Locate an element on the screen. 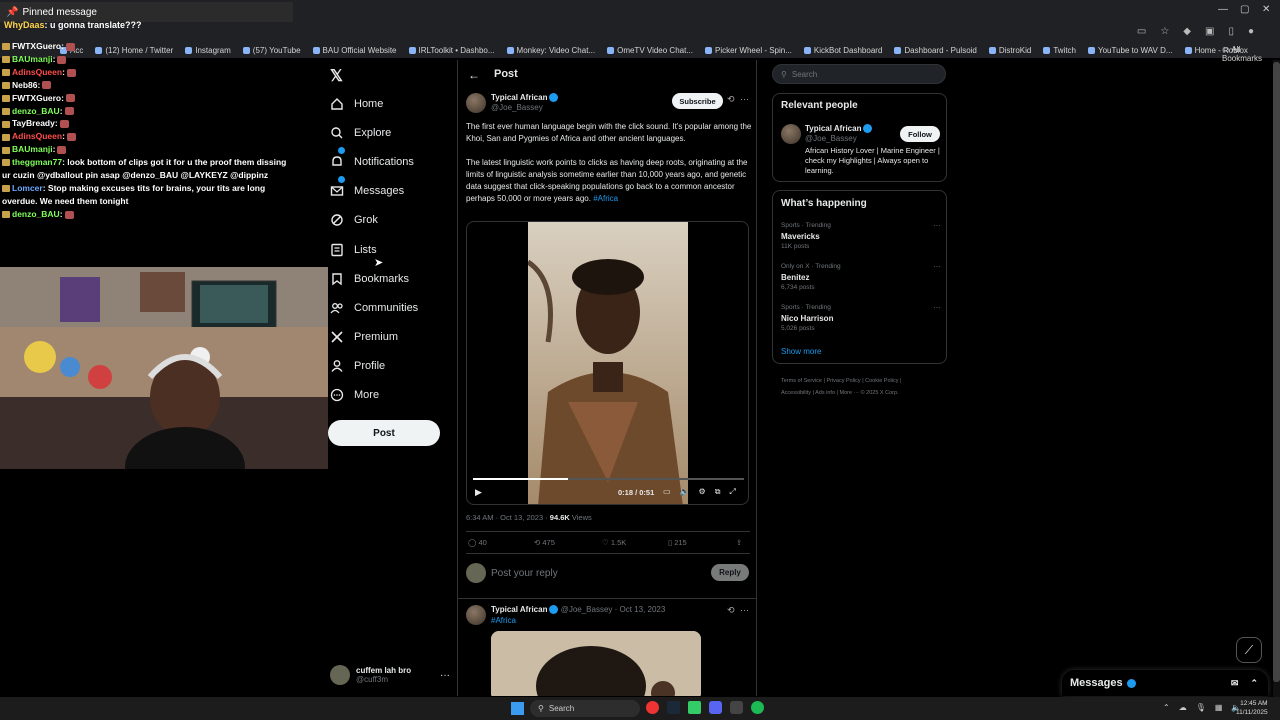  account-switcher: cuffem lah bro @cuff3m ··· is located at coordinates (390, 675).